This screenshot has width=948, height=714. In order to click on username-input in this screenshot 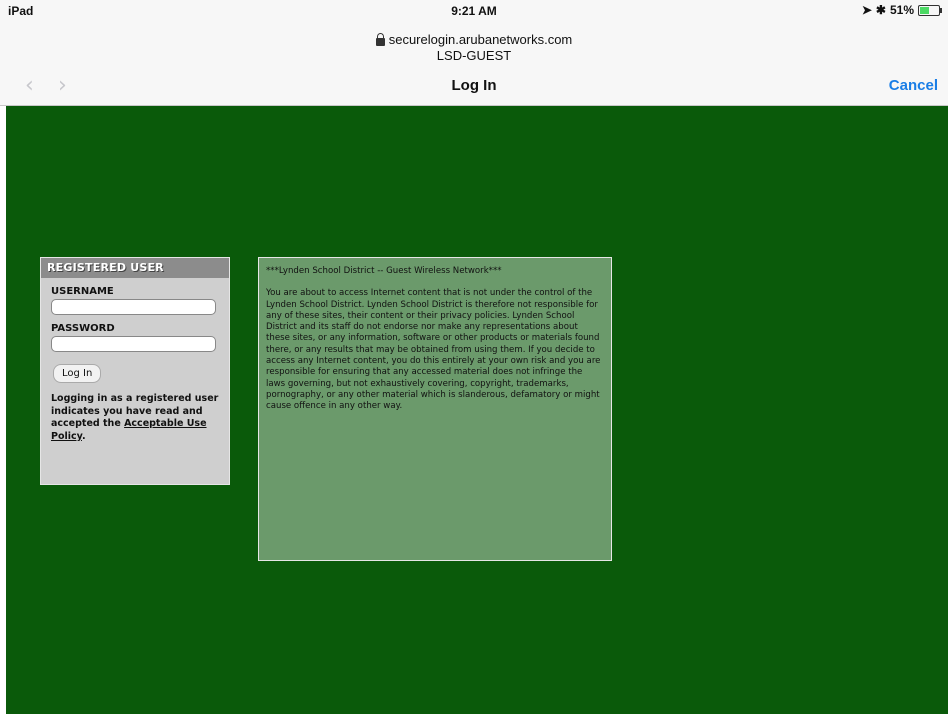, I will do `click(133, 307)`.